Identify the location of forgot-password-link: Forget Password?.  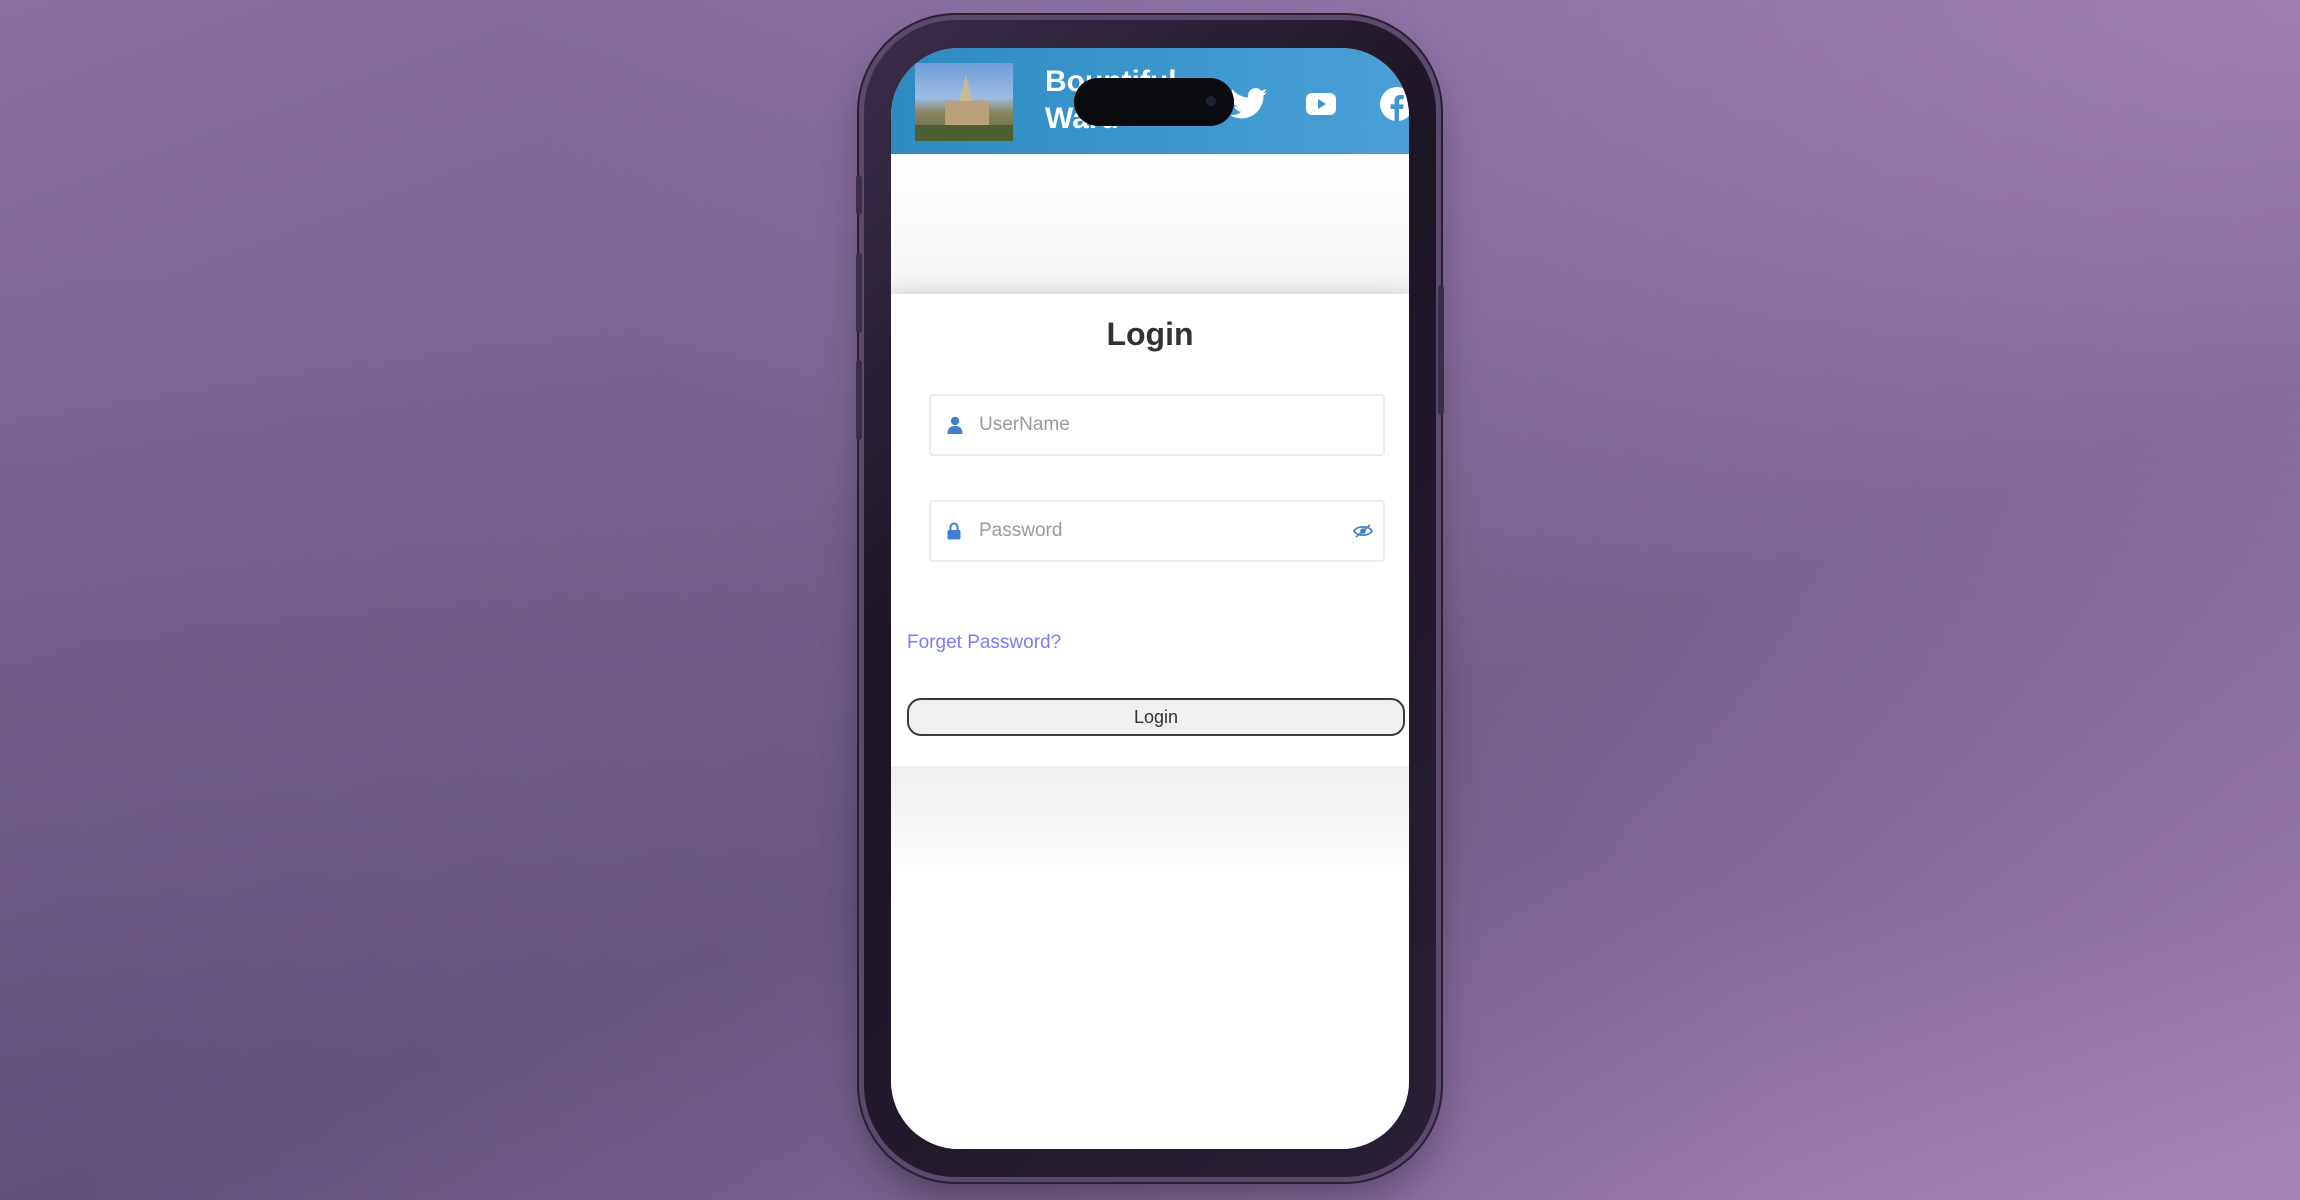
(984, 643).